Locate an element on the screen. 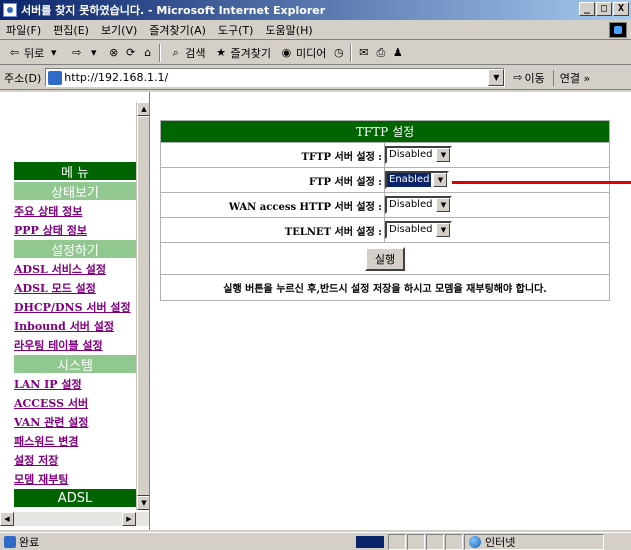 The width and height of the screenshot is (631, 550). address-input is located at coordinates (274, 77).